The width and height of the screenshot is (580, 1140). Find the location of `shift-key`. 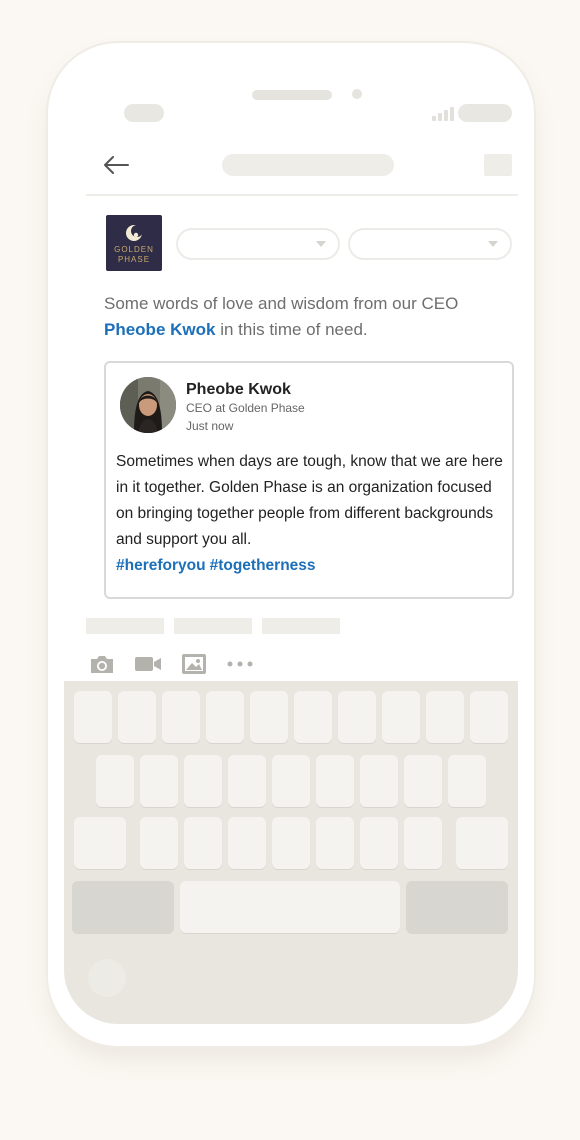

shift-key is located at coordinates (100, 843).